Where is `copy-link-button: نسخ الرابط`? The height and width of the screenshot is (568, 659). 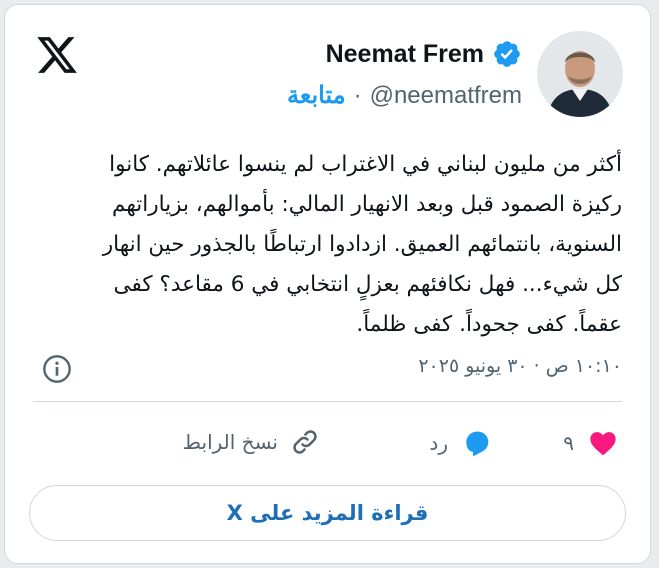 copy-link-button: نسخ الرابط is located at coordinates (251, 442).